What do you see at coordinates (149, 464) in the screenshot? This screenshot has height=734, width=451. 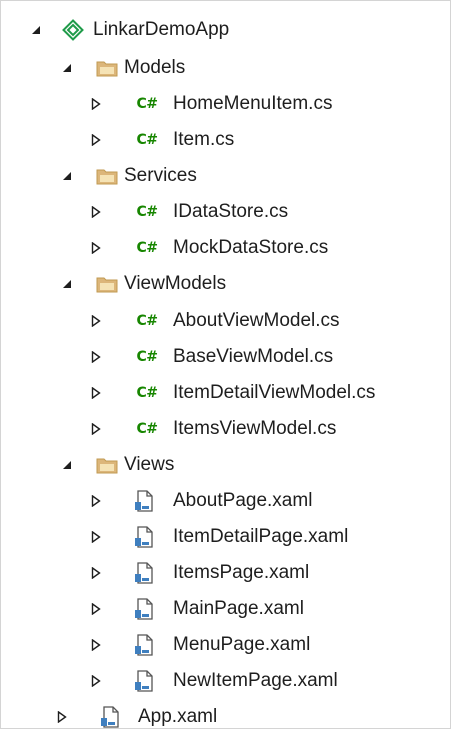 I see `folder-label: Views` at bounding box center [149, 464].